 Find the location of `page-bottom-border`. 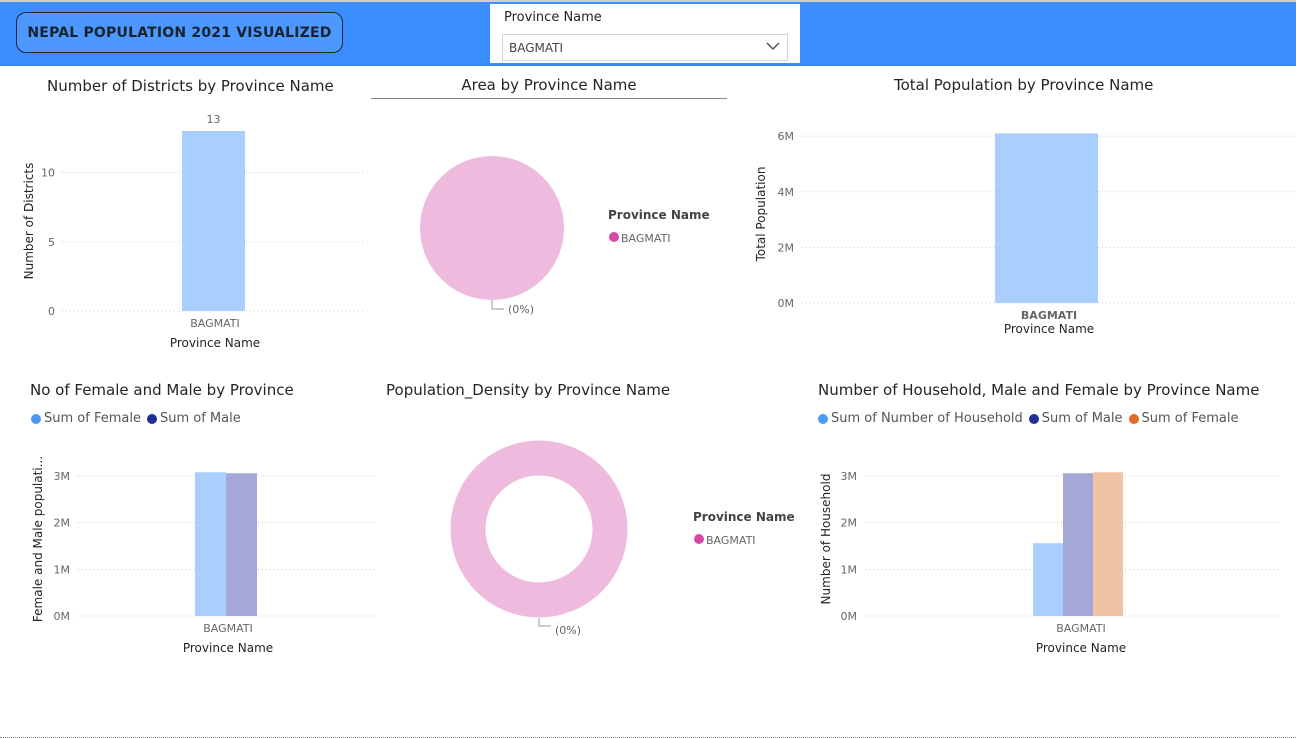

page-bottom-border is located at coordinates (648, 737).